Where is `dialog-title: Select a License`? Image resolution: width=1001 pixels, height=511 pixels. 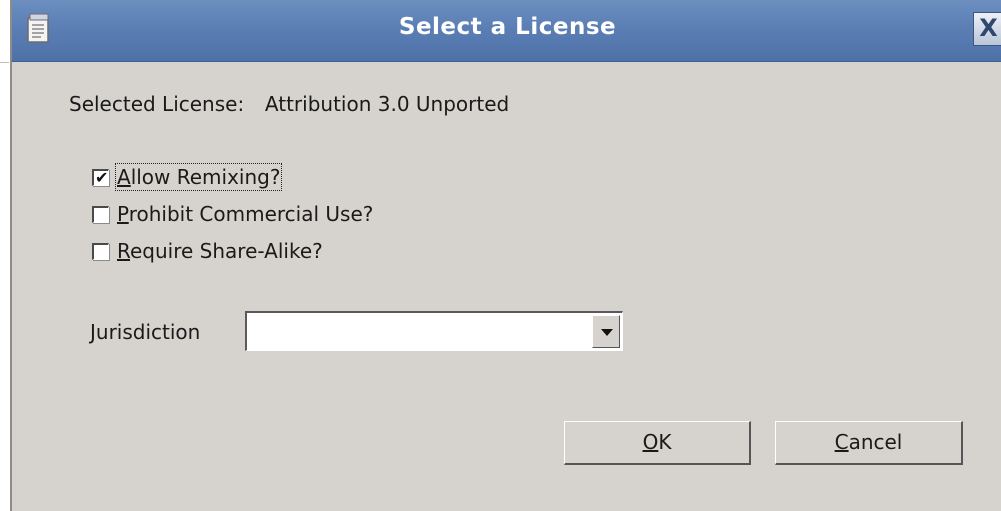
dialog-title: Select a License is located at coordinates (507, 27).